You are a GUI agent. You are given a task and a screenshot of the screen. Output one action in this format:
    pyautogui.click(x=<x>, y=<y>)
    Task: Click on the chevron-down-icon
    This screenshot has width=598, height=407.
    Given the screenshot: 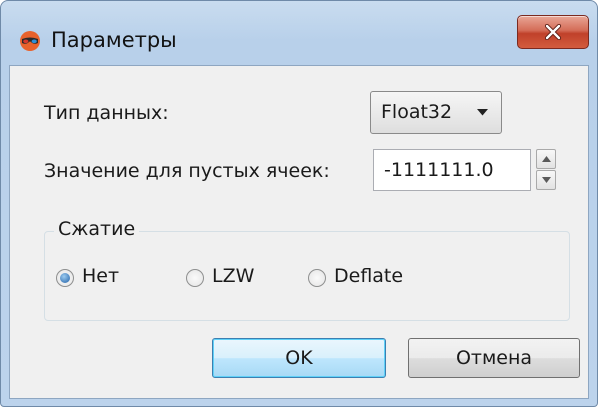 What is the action you would take?
    pyautogui.click(x=482, y=112)
    